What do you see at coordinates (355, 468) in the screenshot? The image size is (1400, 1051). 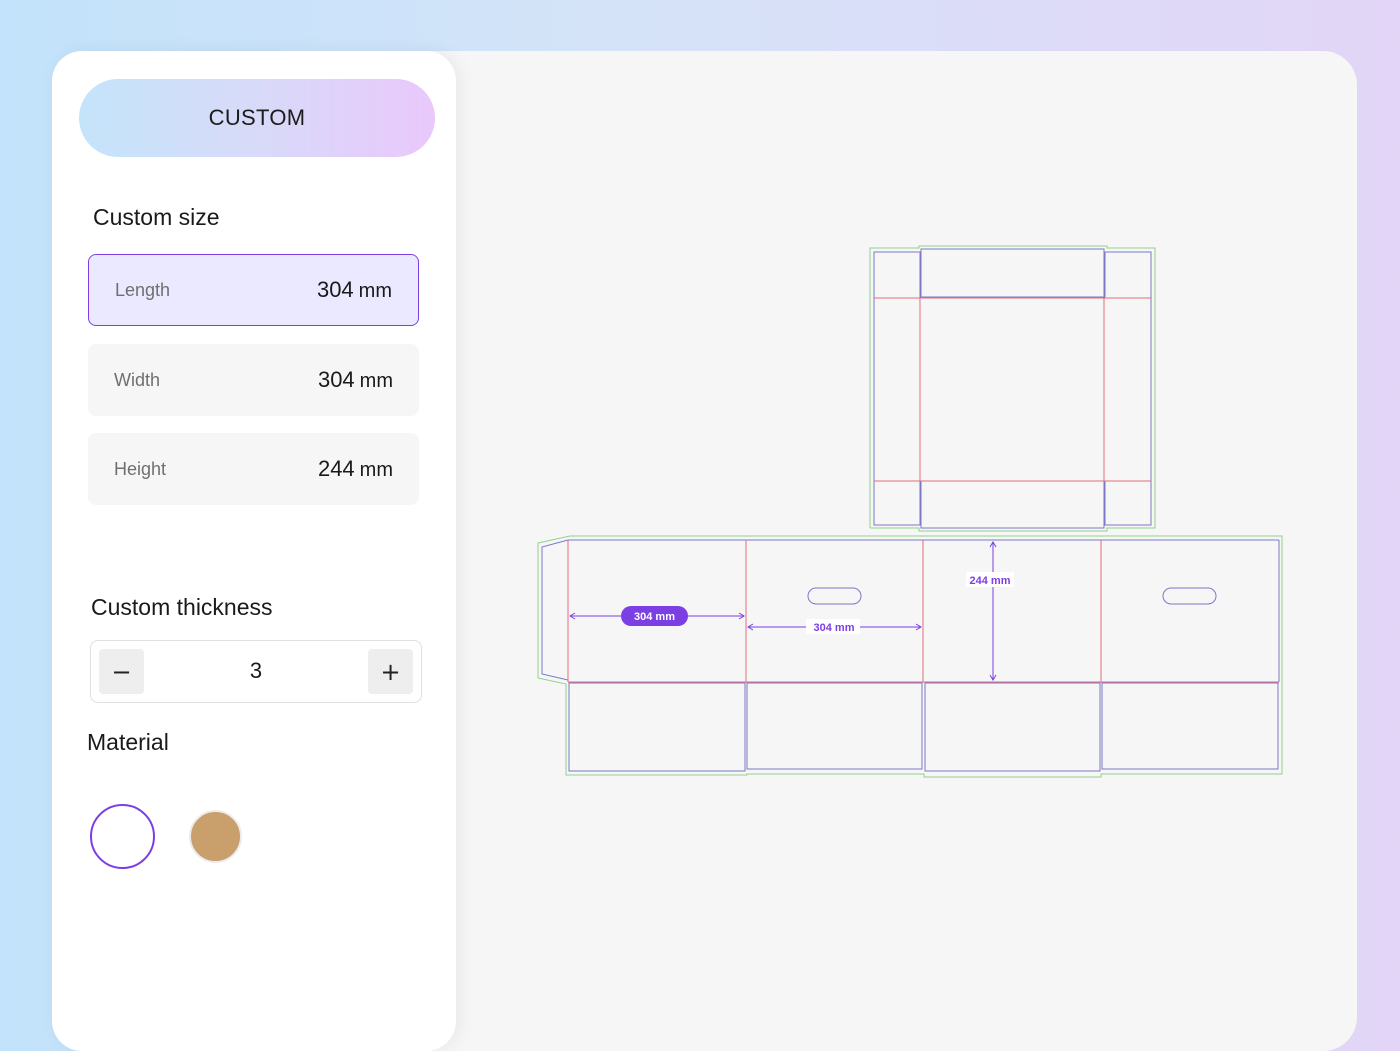 I see `height-value: 244 mm` at bounding box center [355, 468].